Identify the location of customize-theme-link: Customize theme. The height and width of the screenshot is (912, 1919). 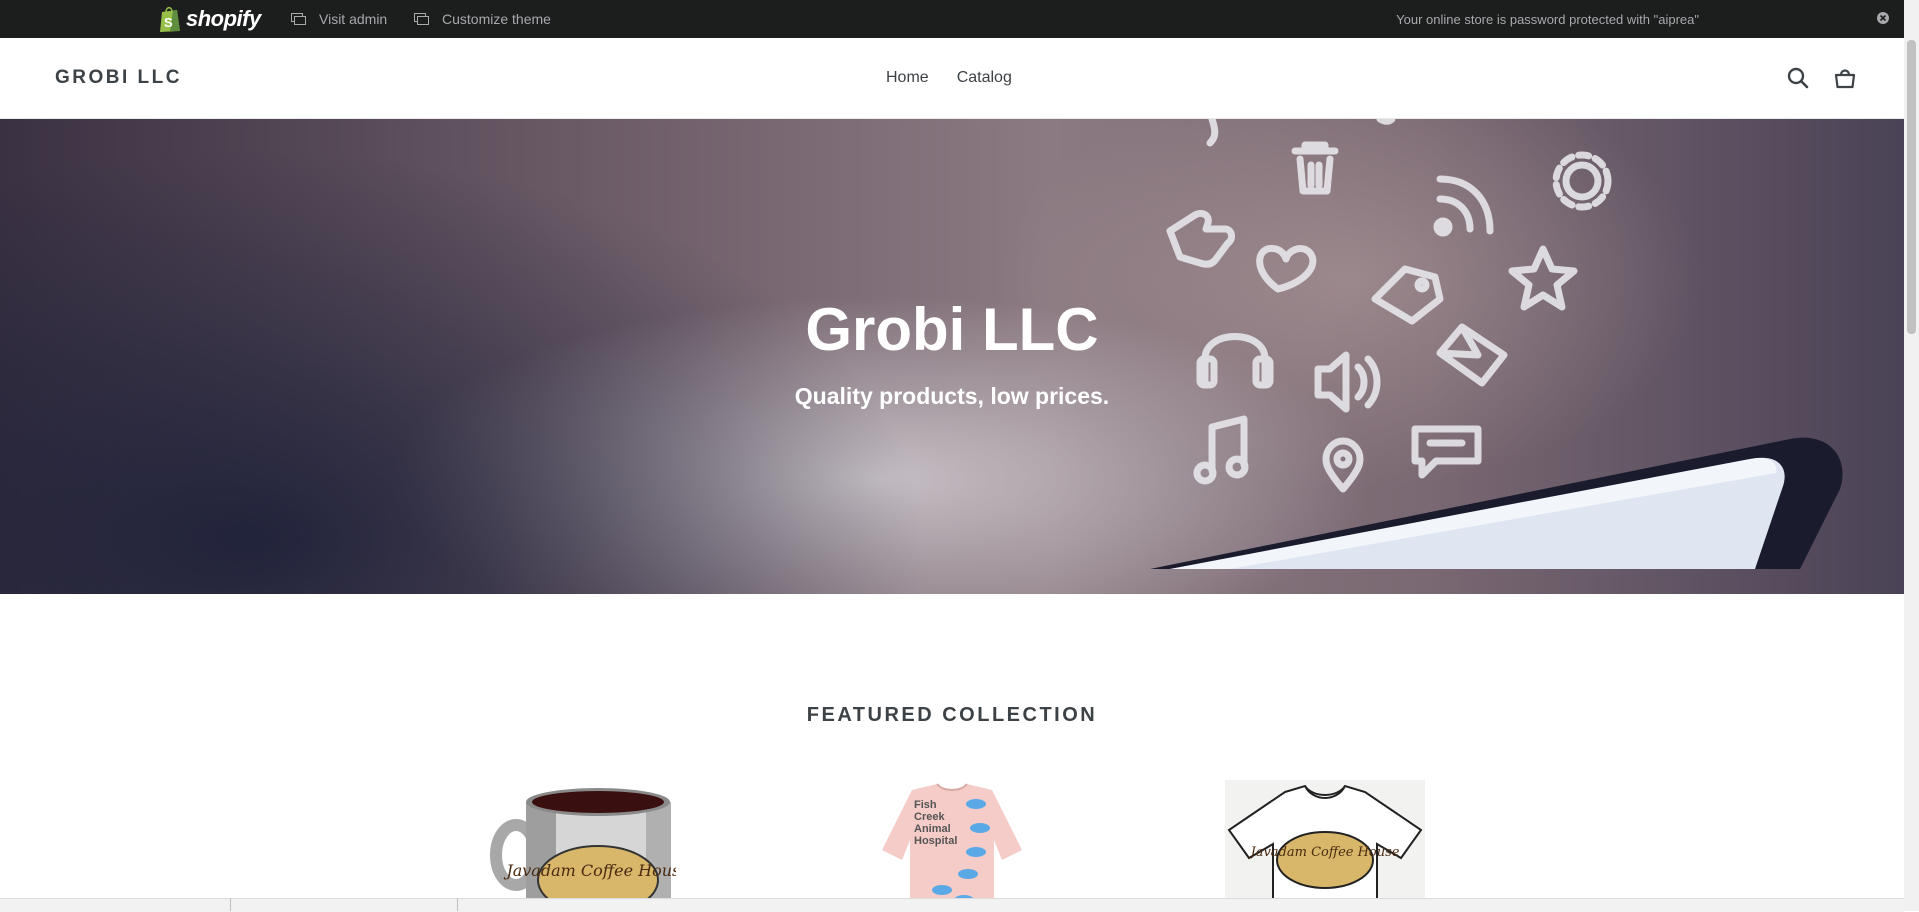
(482, 19).